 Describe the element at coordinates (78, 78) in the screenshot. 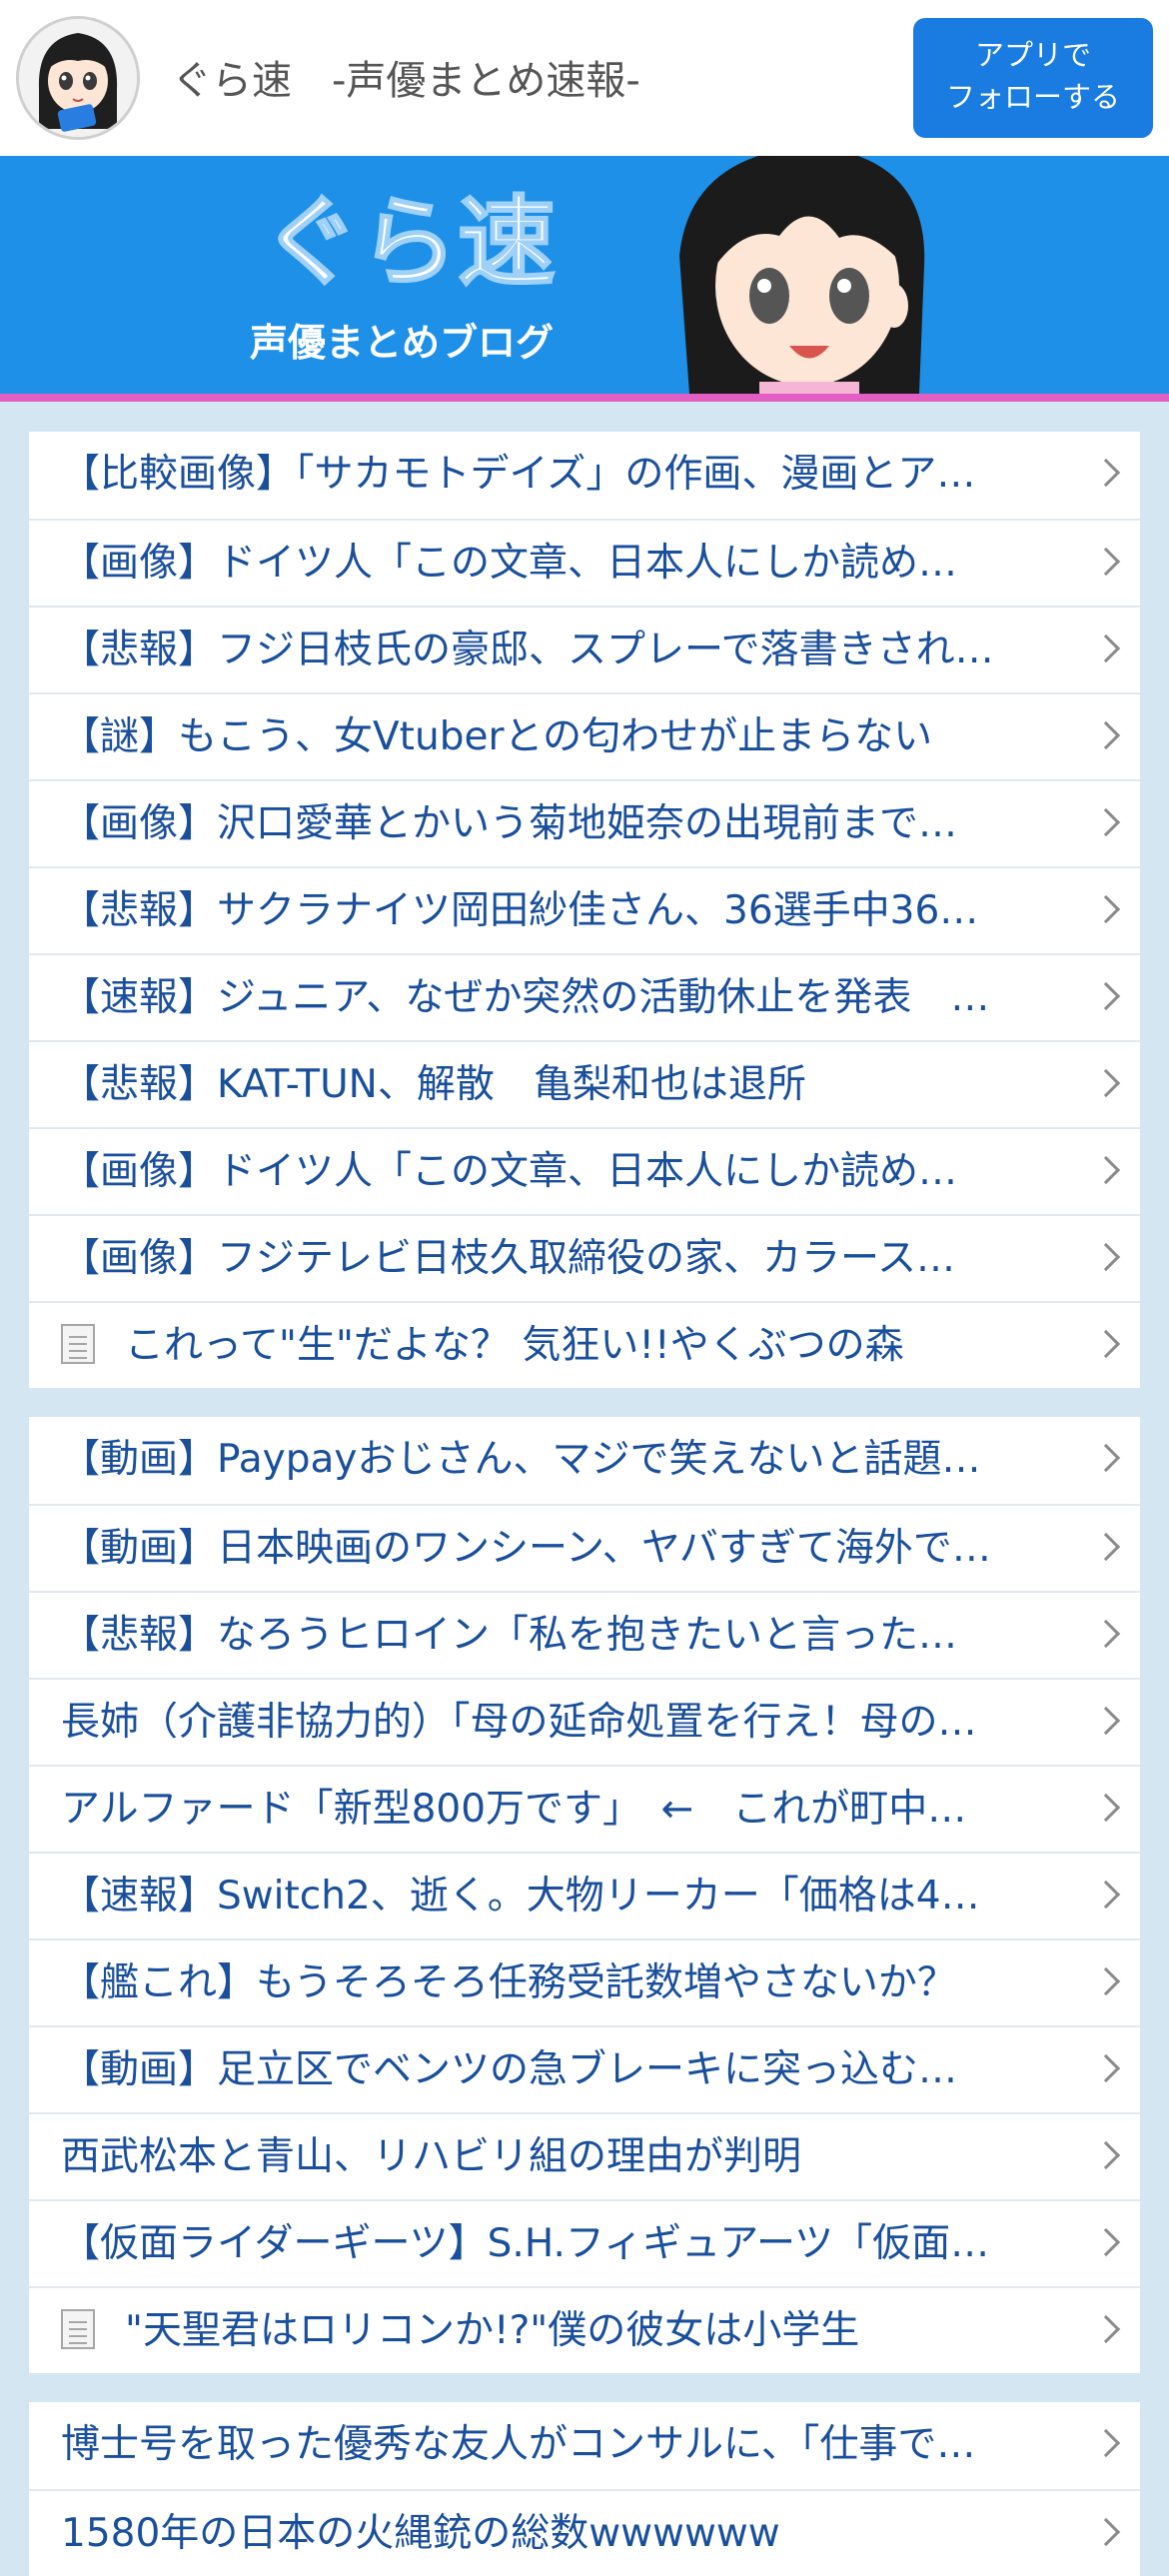

I see `site-avatar` at that location.